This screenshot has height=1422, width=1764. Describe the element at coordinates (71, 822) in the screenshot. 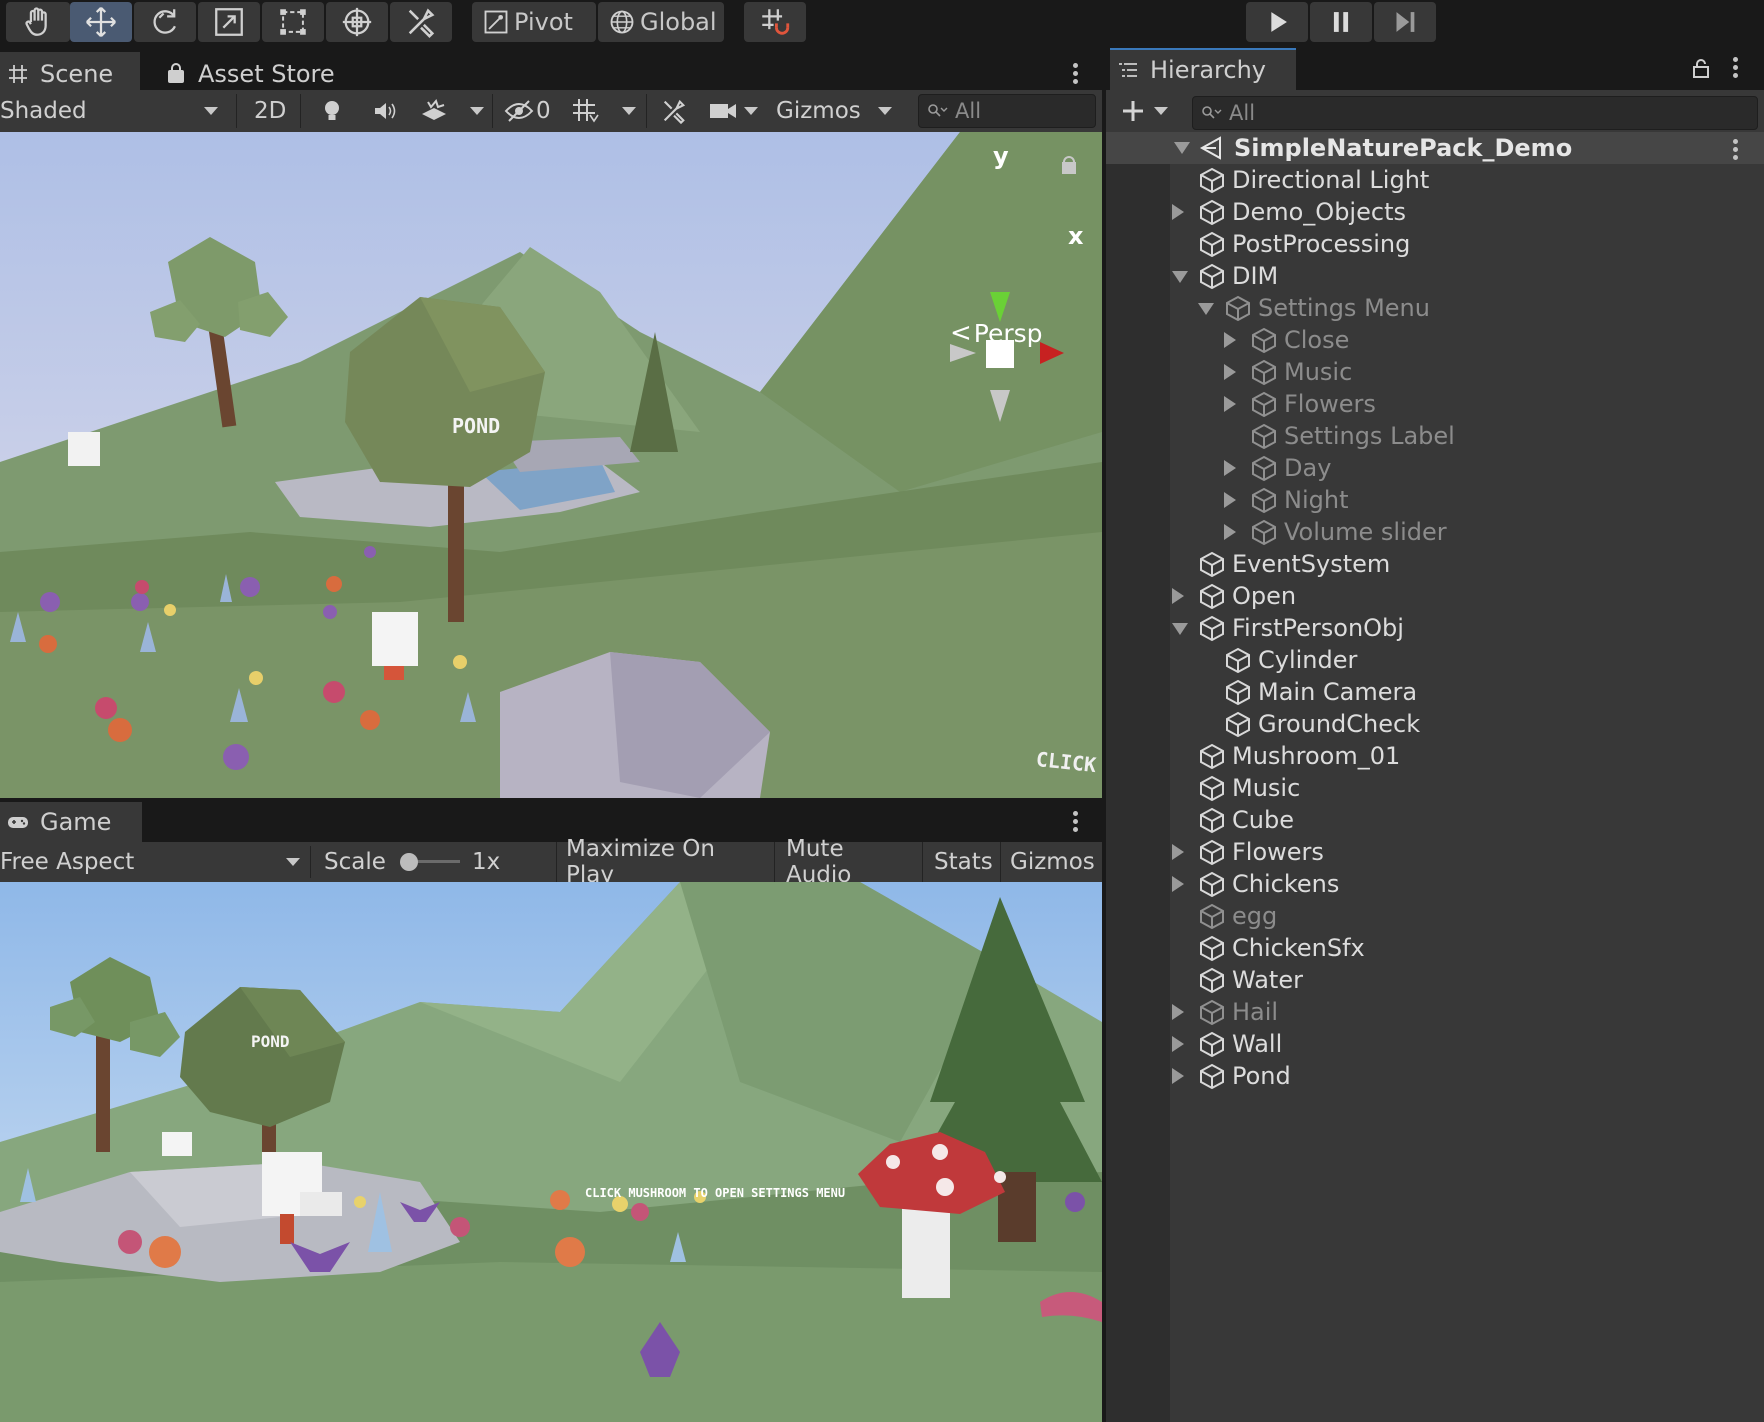

I see `tab-game: Game` at that location.